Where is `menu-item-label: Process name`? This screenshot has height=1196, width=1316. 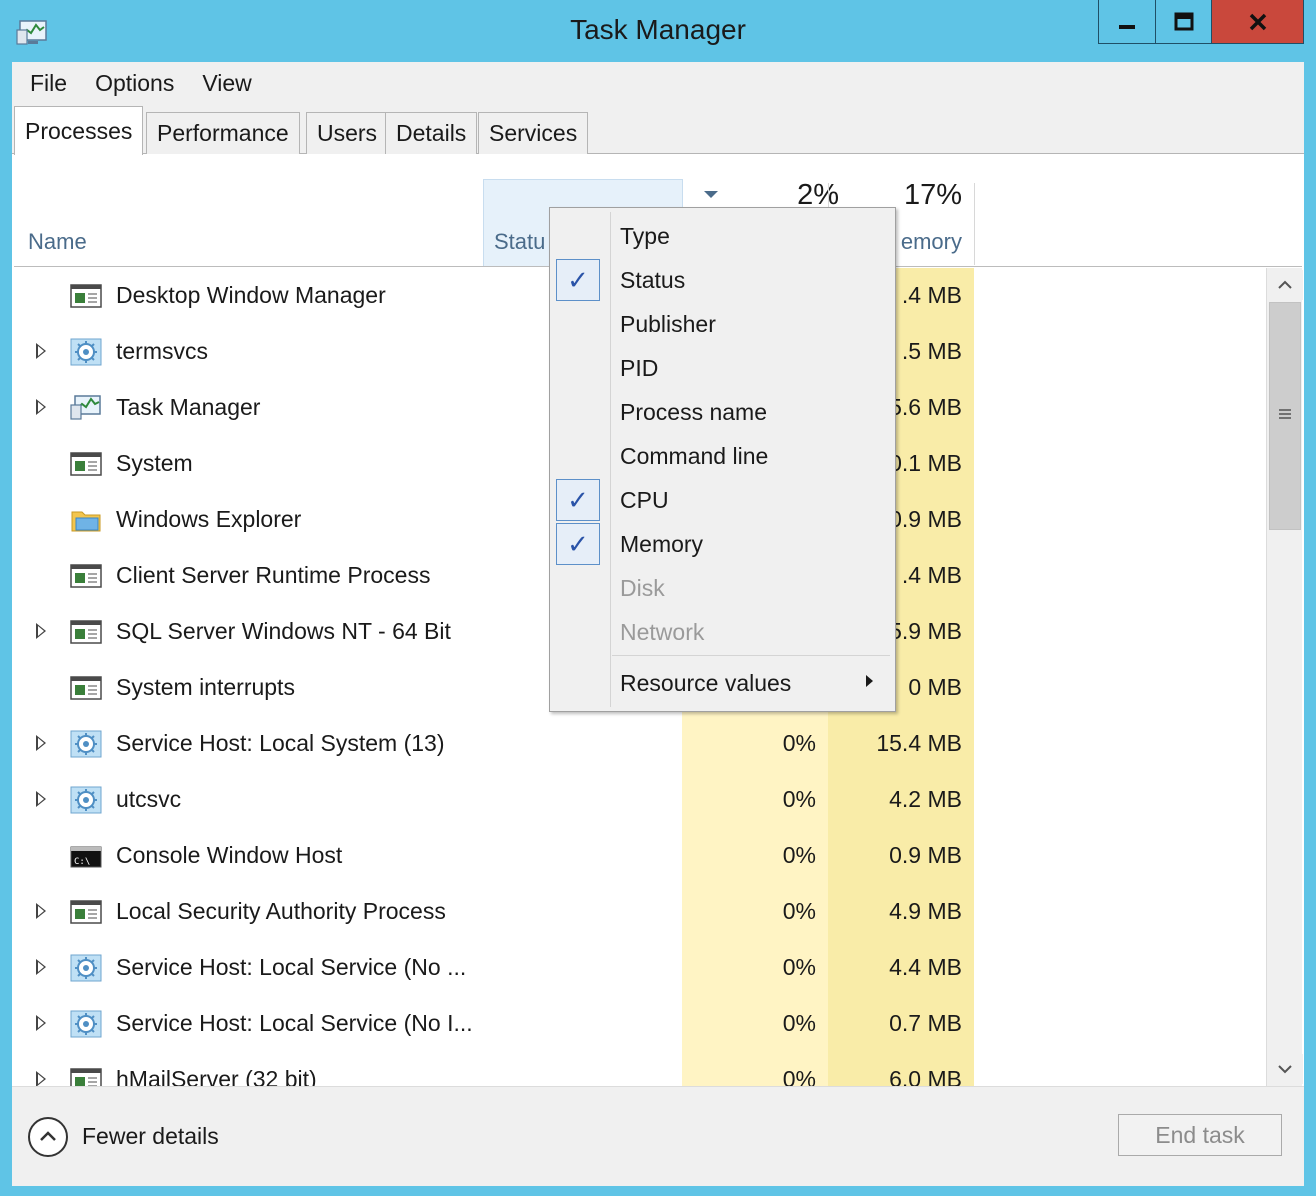 menu-item-label: Process name is located at coordinates (694, 412).